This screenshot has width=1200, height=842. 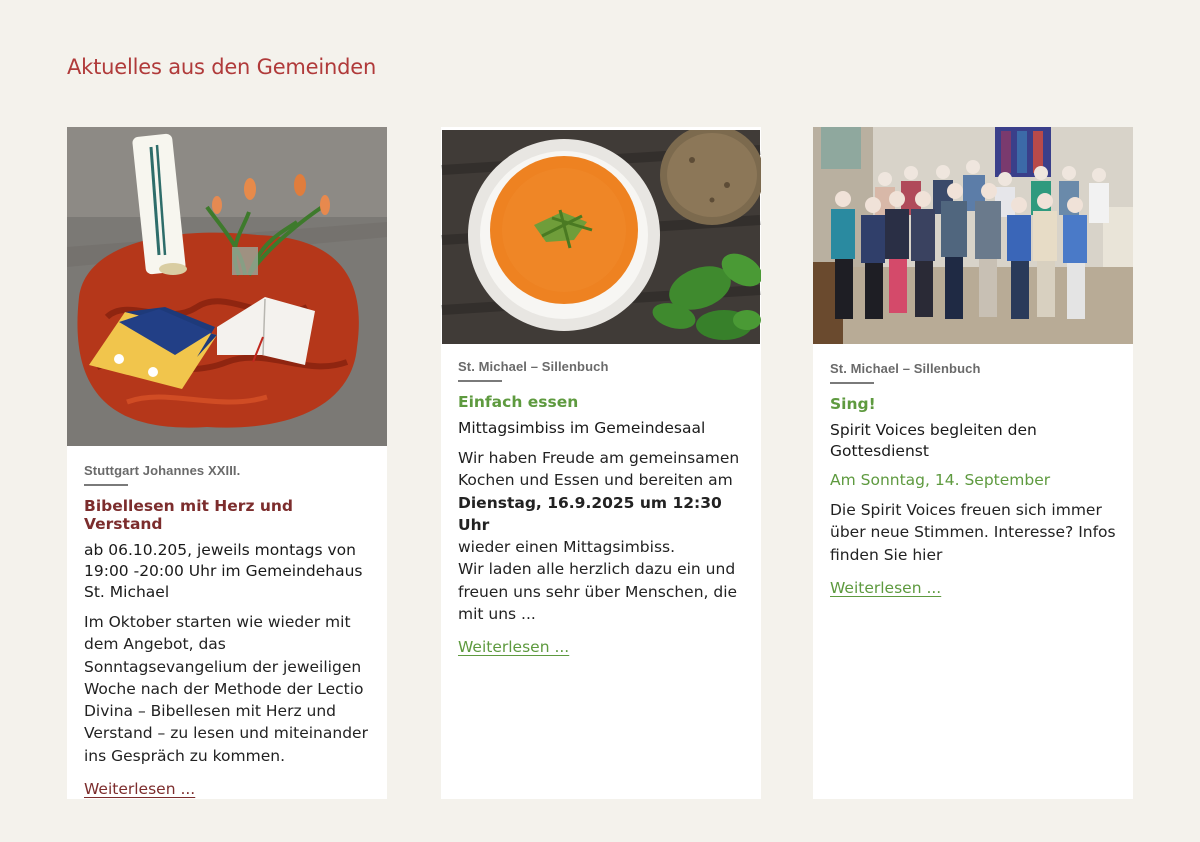 What do you see at coordinates (601, 237) in the screenshot?
I see `tomato-soup-photo` at bounding box center [601, 237].